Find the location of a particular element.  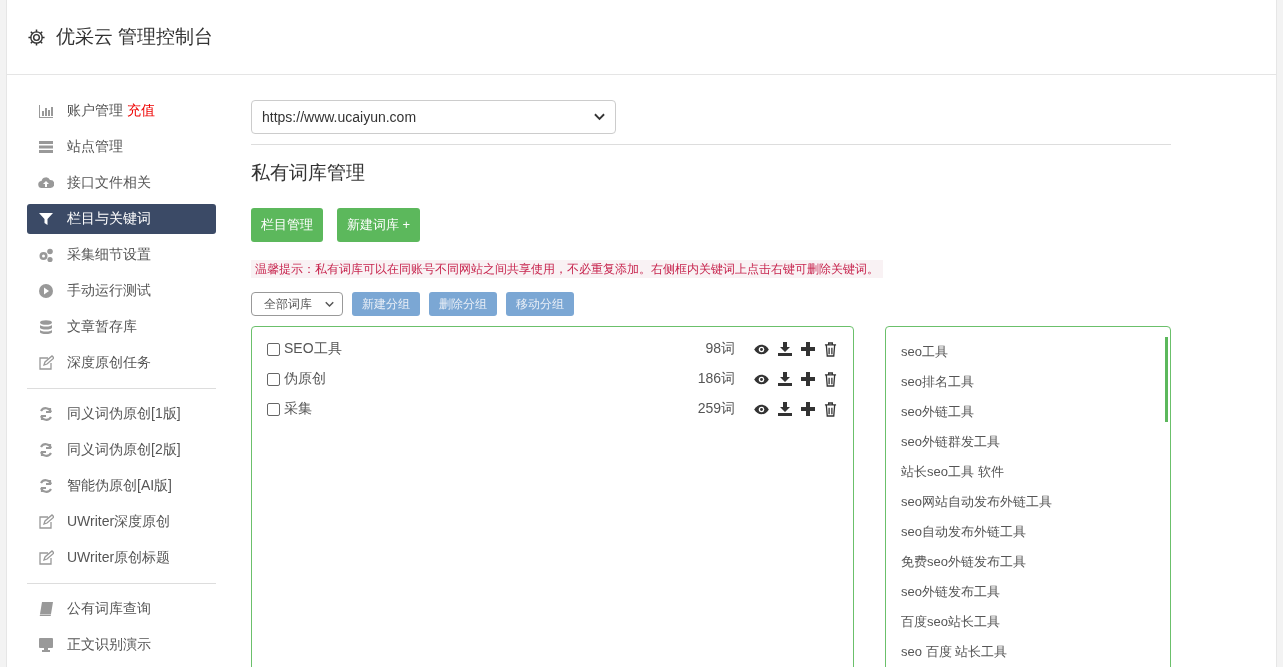

sidebar-label: 采集细节设置 is located at coordinates (109, 255).